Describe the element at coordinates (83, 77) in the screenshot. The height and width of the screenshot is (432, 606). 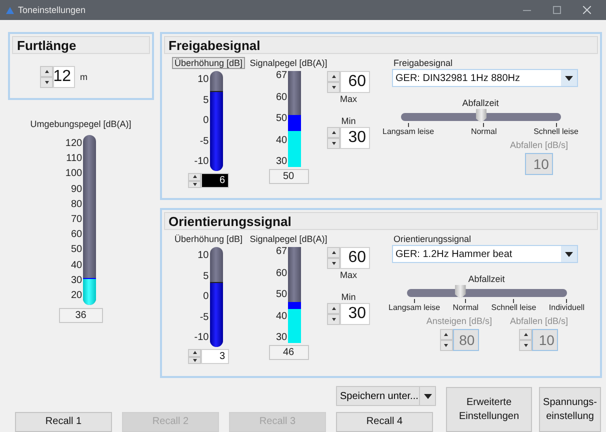
I see `unit-label: m` at that location.